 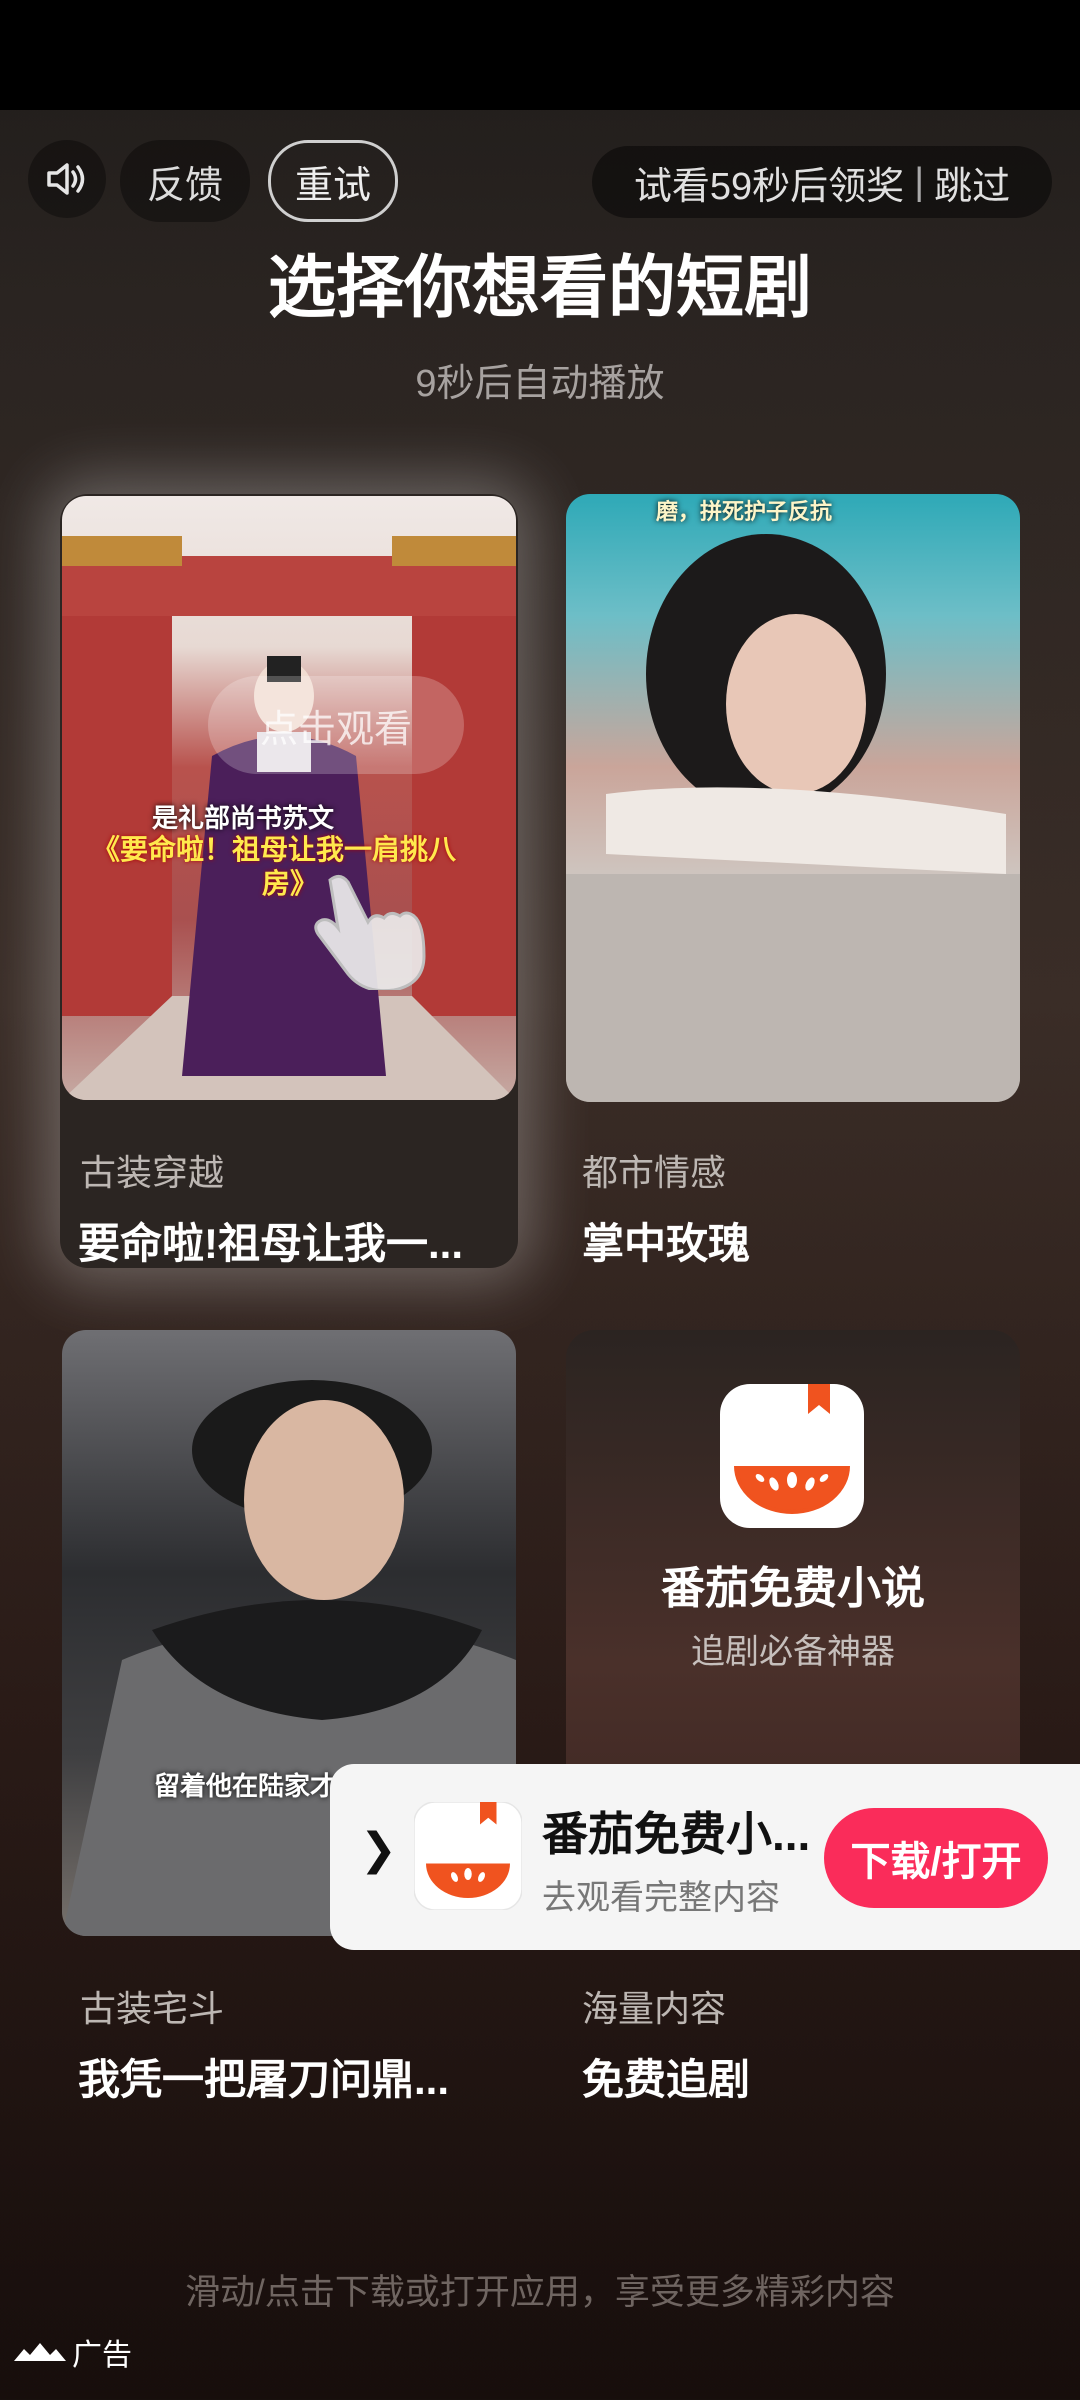 I want to click on download-banner: ❯ 番茄免费小... 去观看完整内容 下载/打开, so click(x=705, y=1857).